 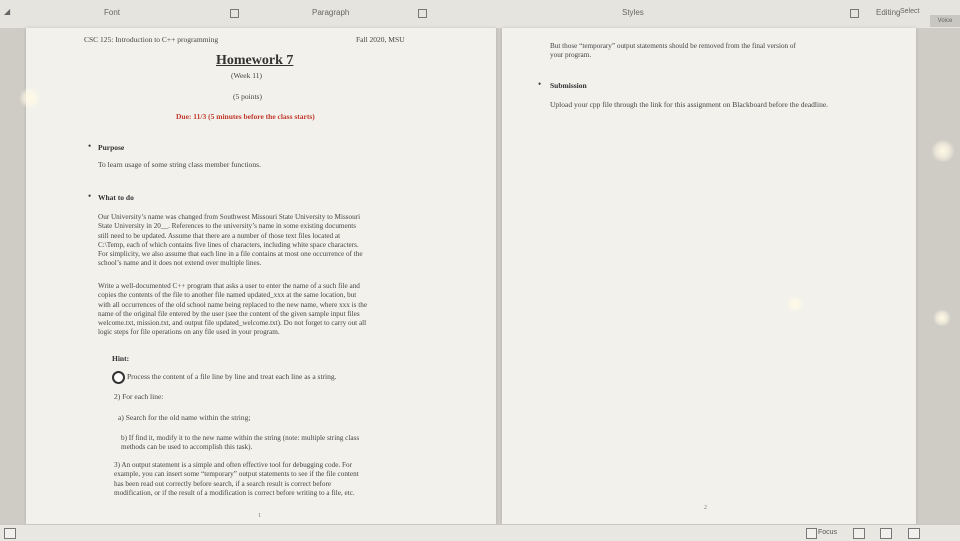 What do you see at coordinates (234, 13) in the screenshot?
I see `font-dialog-launcher-icon` at bounding box center [234, 13].